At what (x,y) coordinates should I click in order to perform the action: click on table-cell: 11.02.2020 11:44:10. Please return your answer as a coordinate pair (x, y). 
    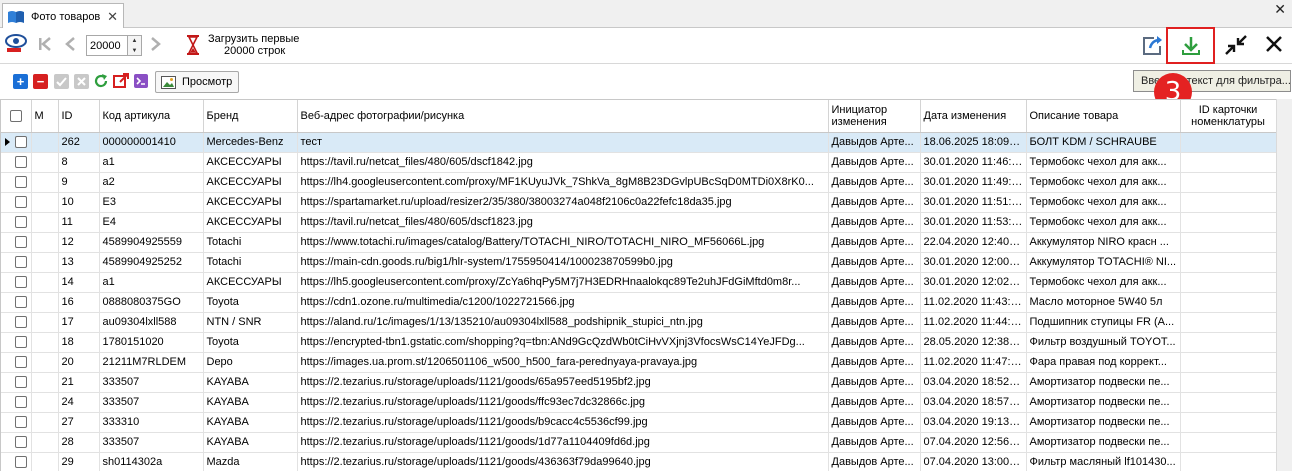
    Looking at the image, I should click on (973, 322).